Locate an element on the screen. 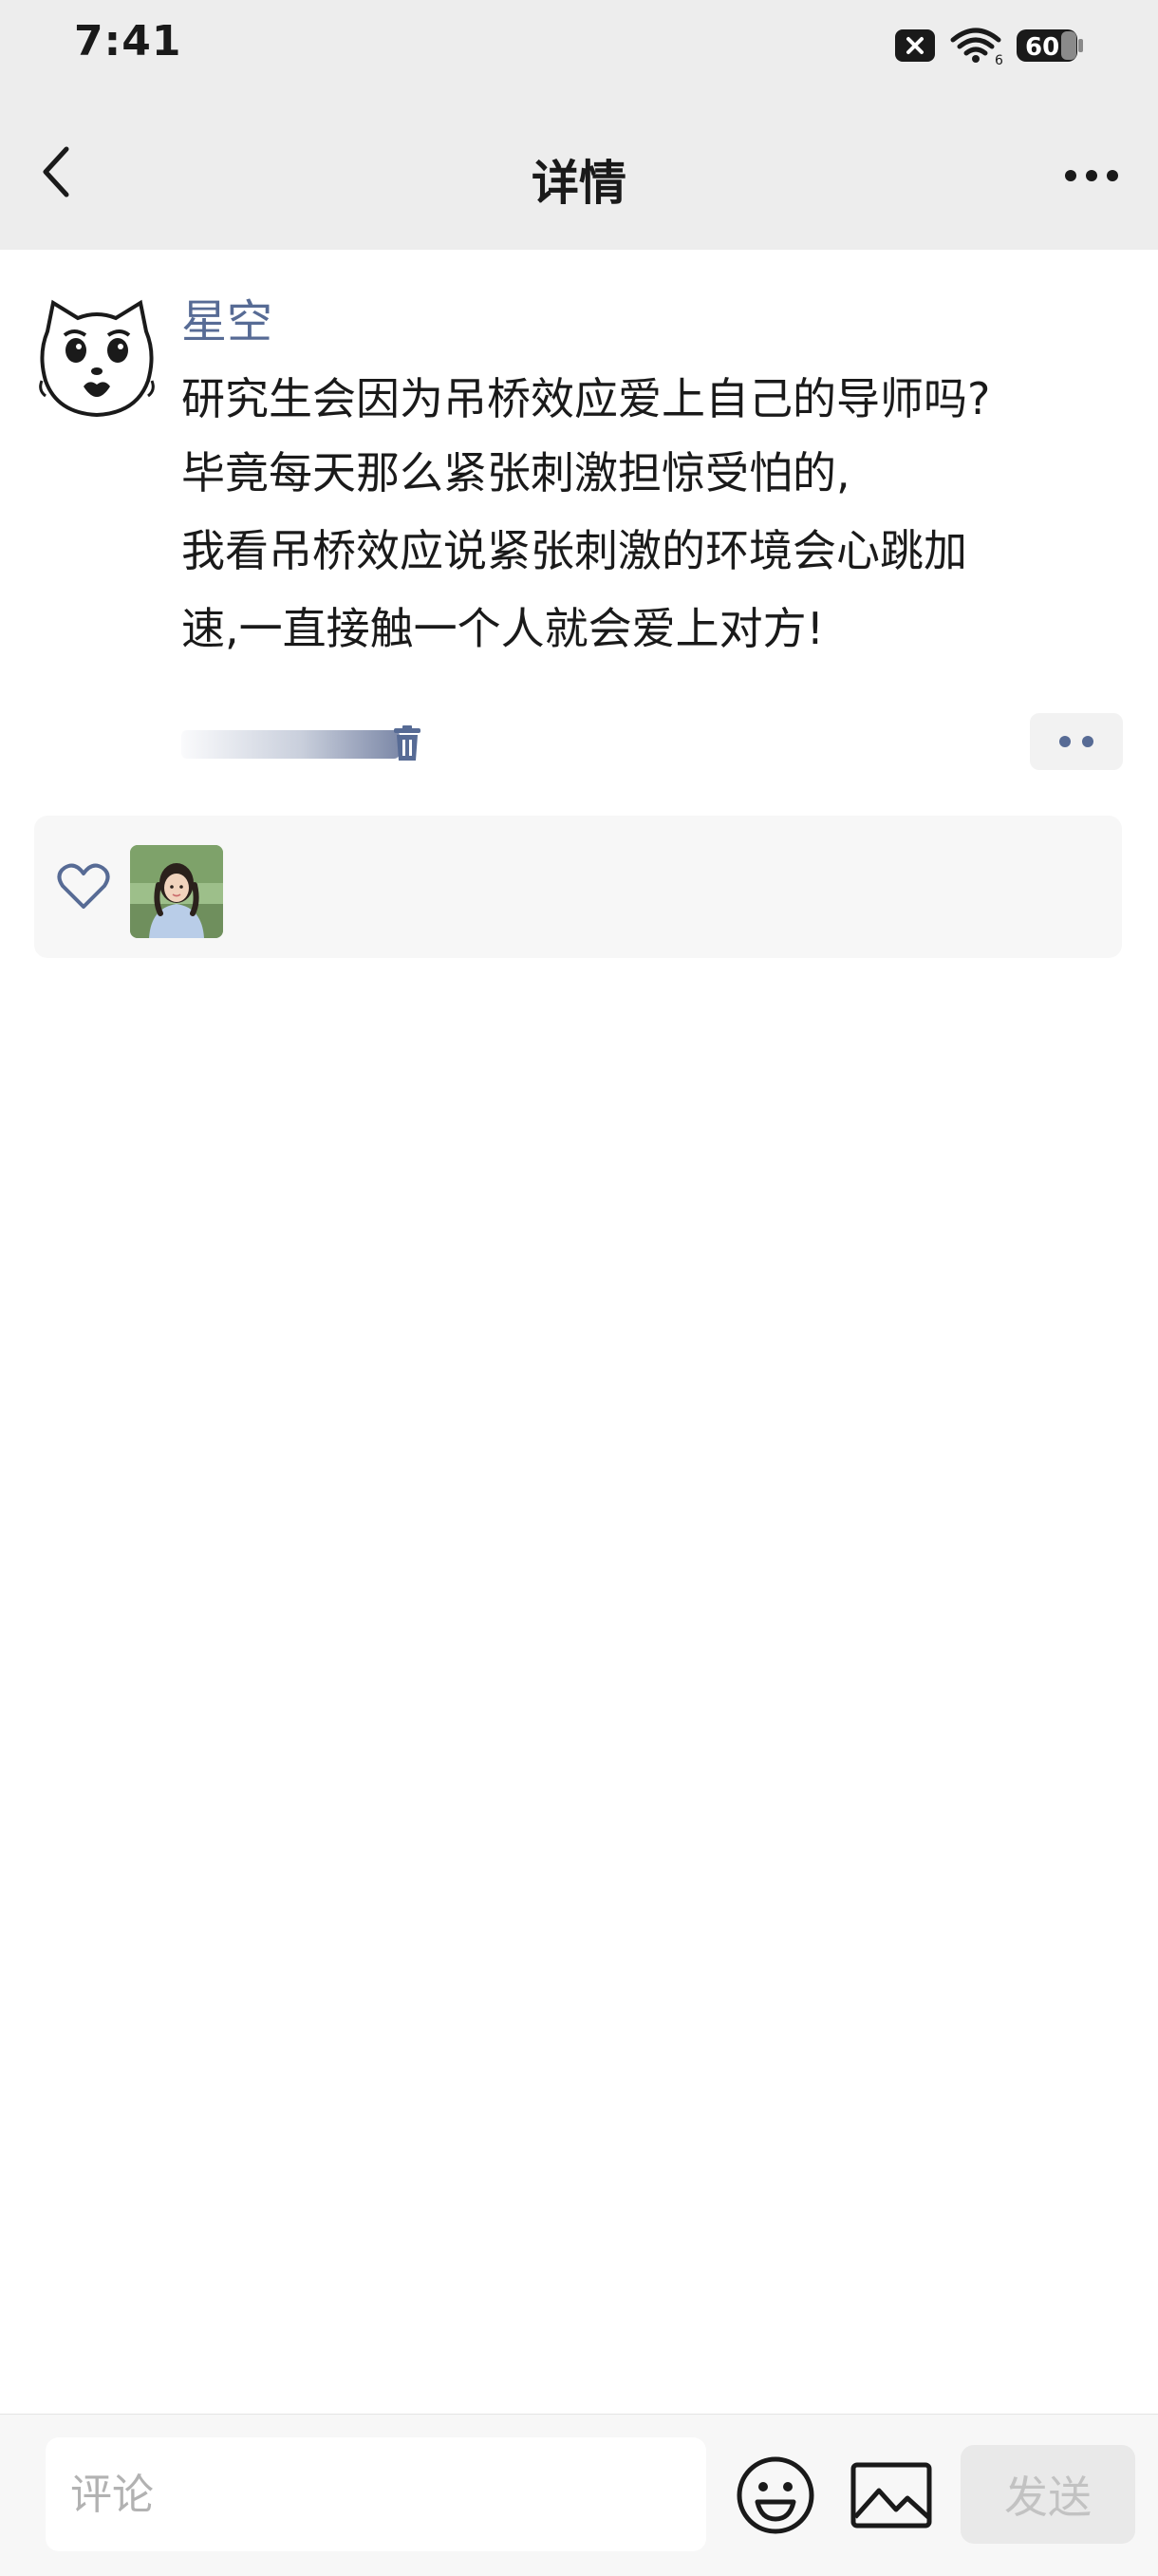  author-name: 星空 is located at coordinates (226, 322).